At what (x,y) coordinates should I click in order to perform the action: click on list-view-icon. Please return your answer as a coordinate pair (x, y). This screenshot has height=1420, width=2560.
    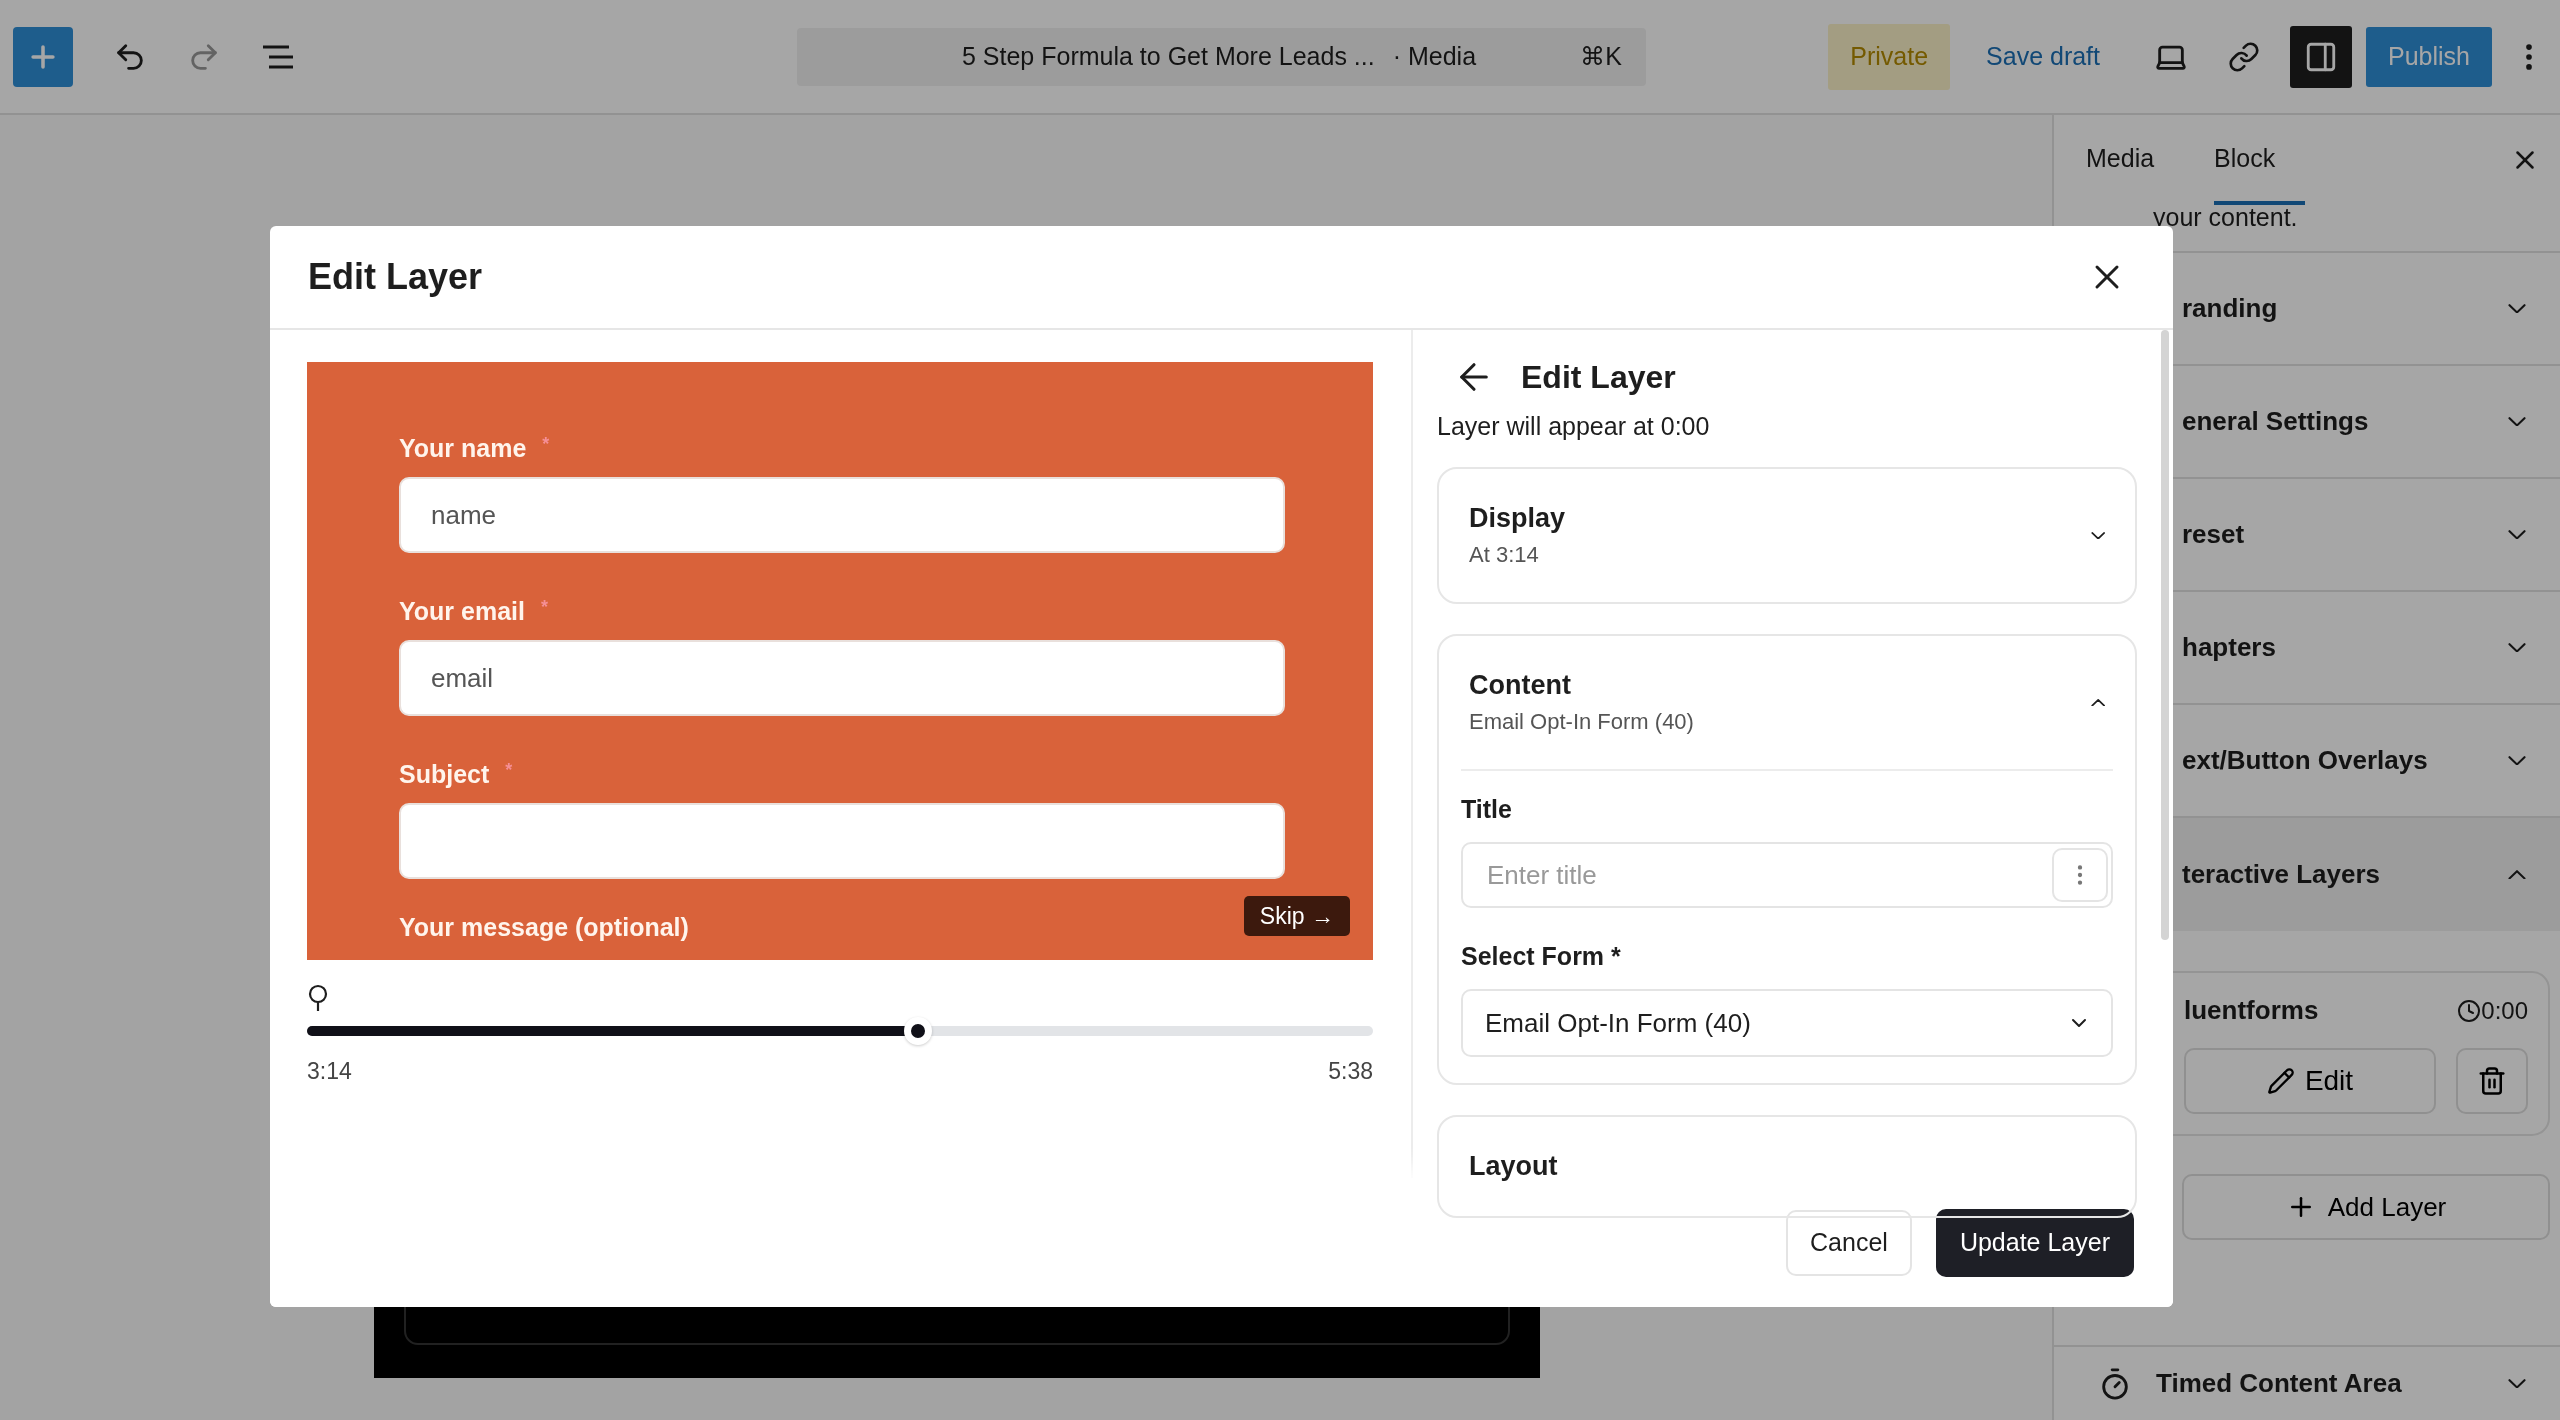
    Looking at the image, I should click on (278, 56).